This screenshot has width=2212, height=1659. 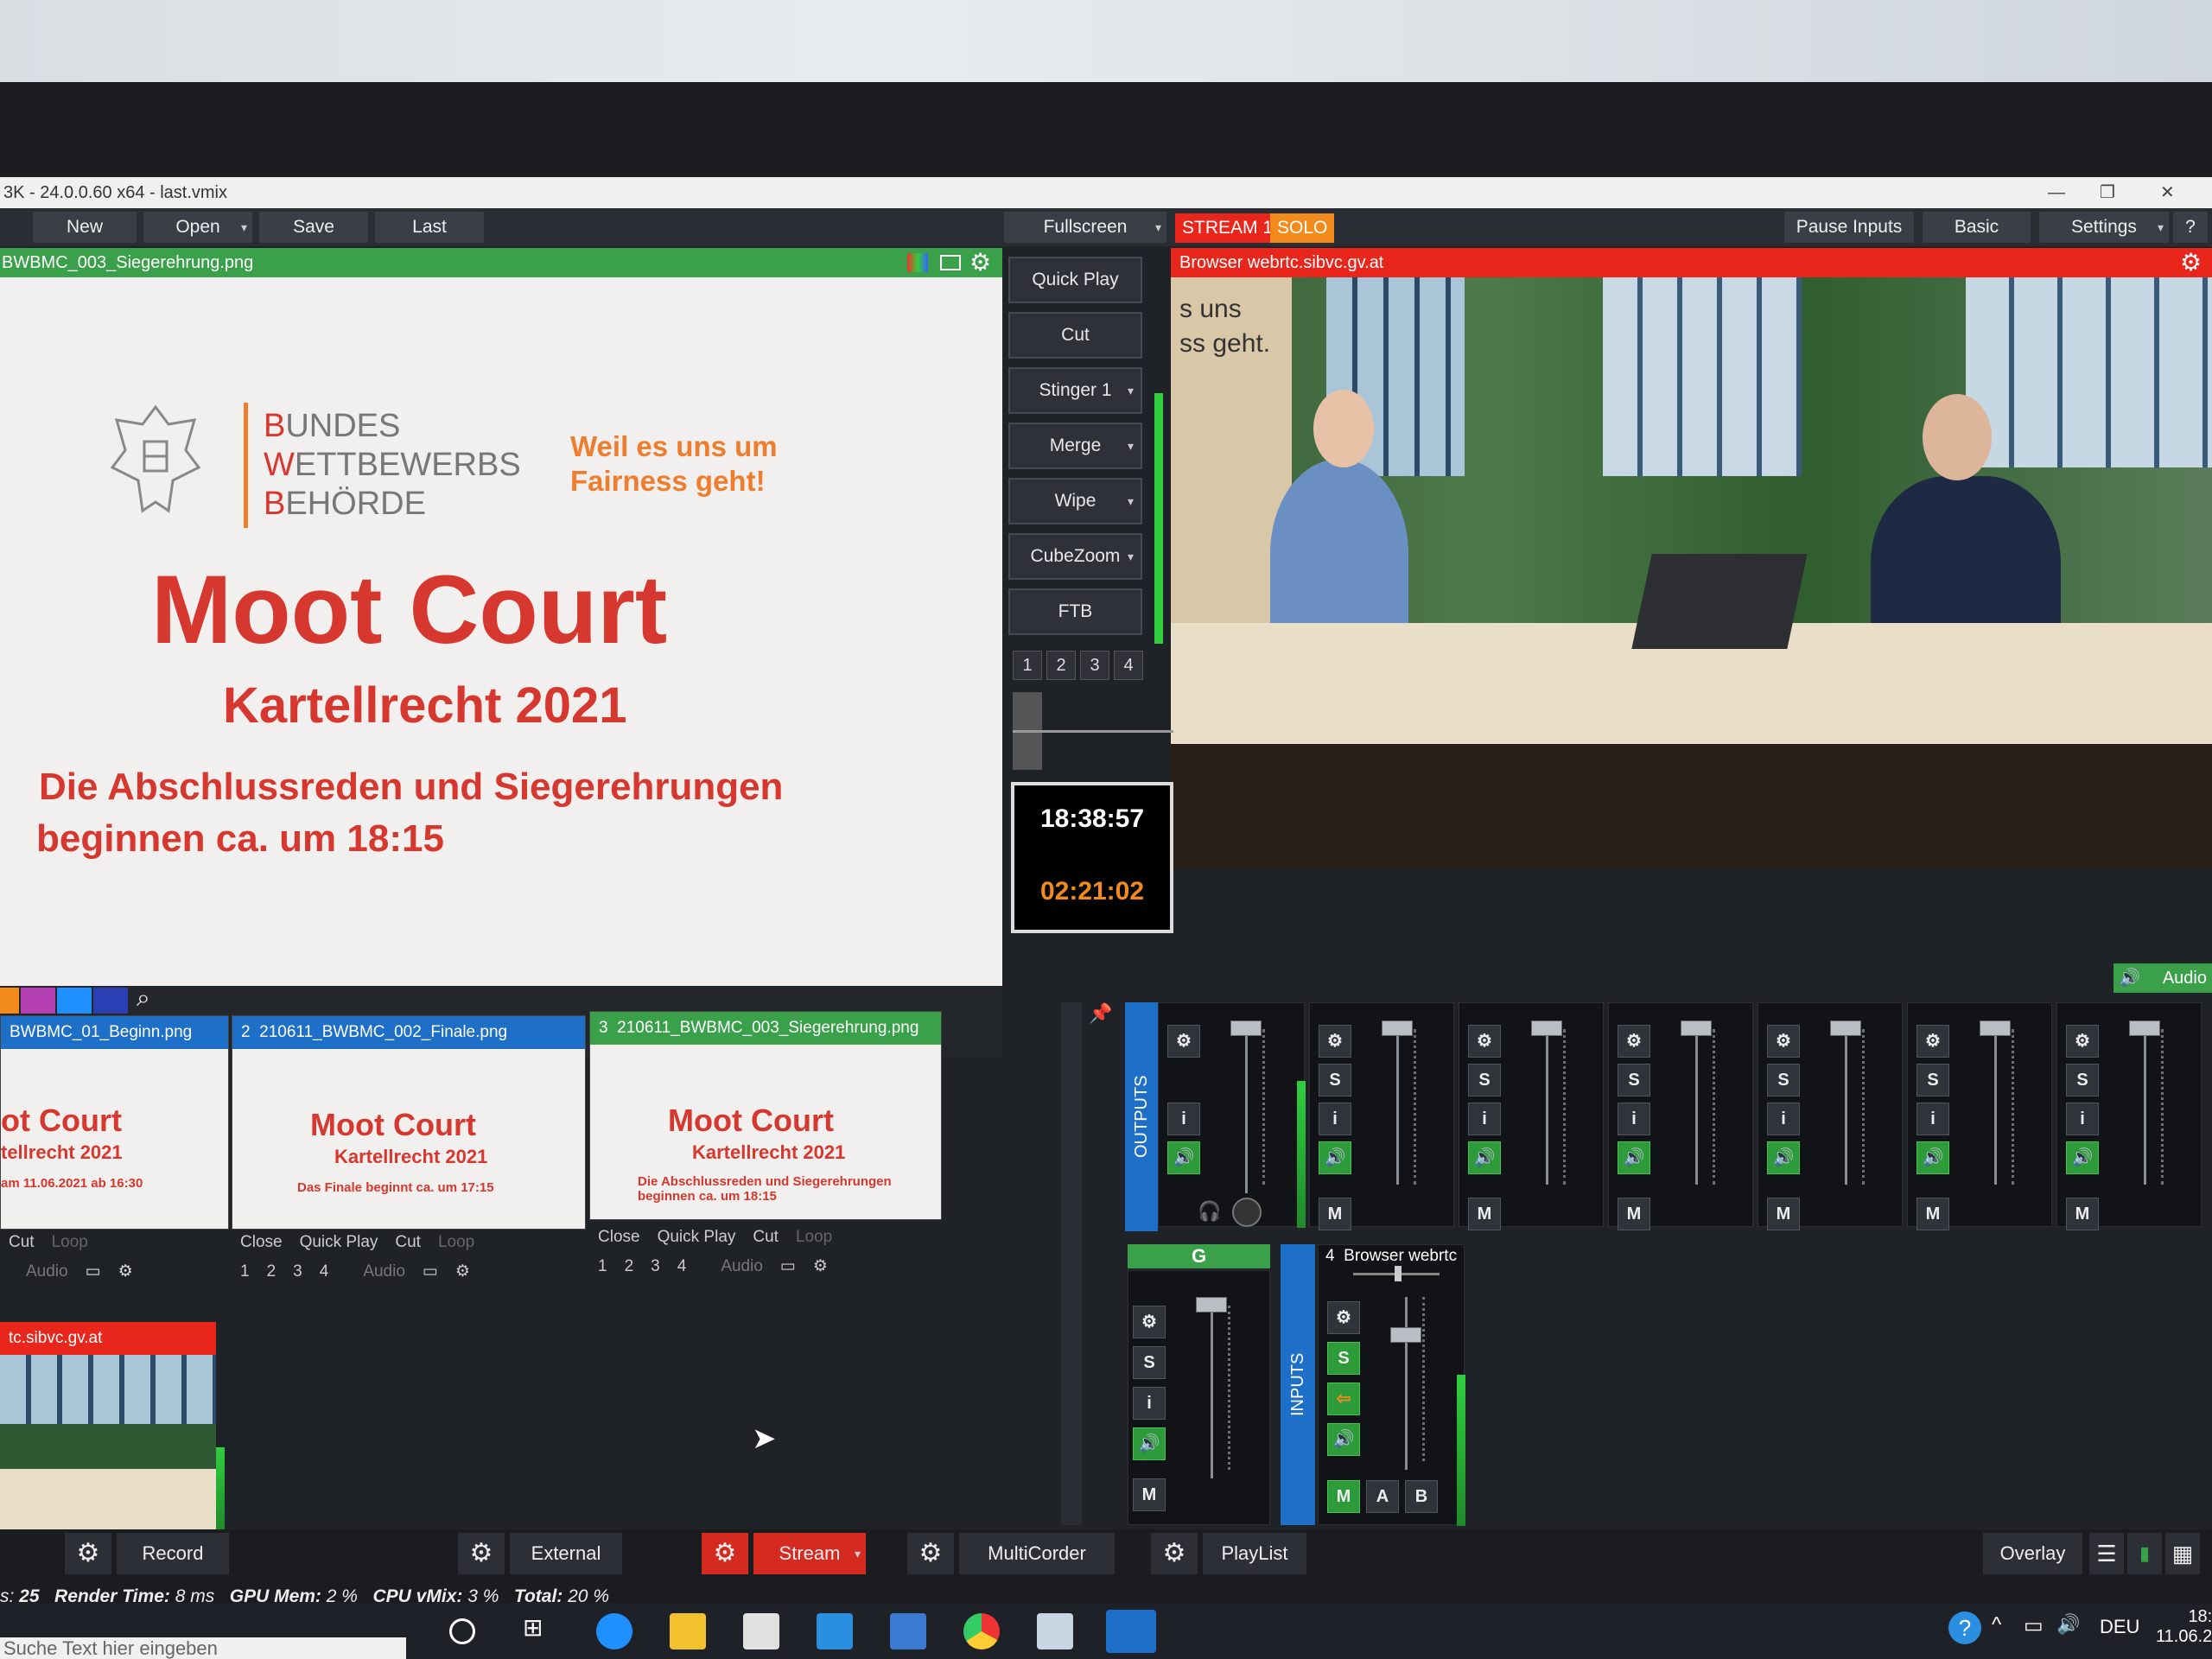 I want to click on pause-inputs-button: Pause Inputs, so click(x=1849, y=227).